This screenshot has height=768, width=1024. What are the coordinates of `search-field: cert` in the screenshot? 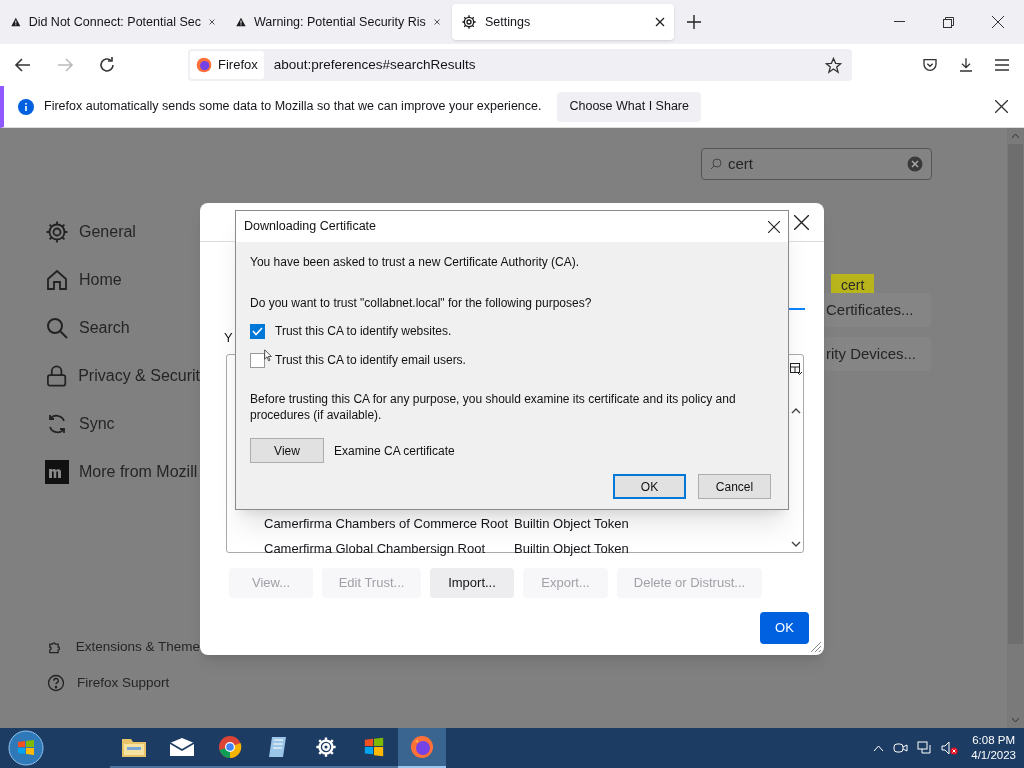 It's located at (816, 164).